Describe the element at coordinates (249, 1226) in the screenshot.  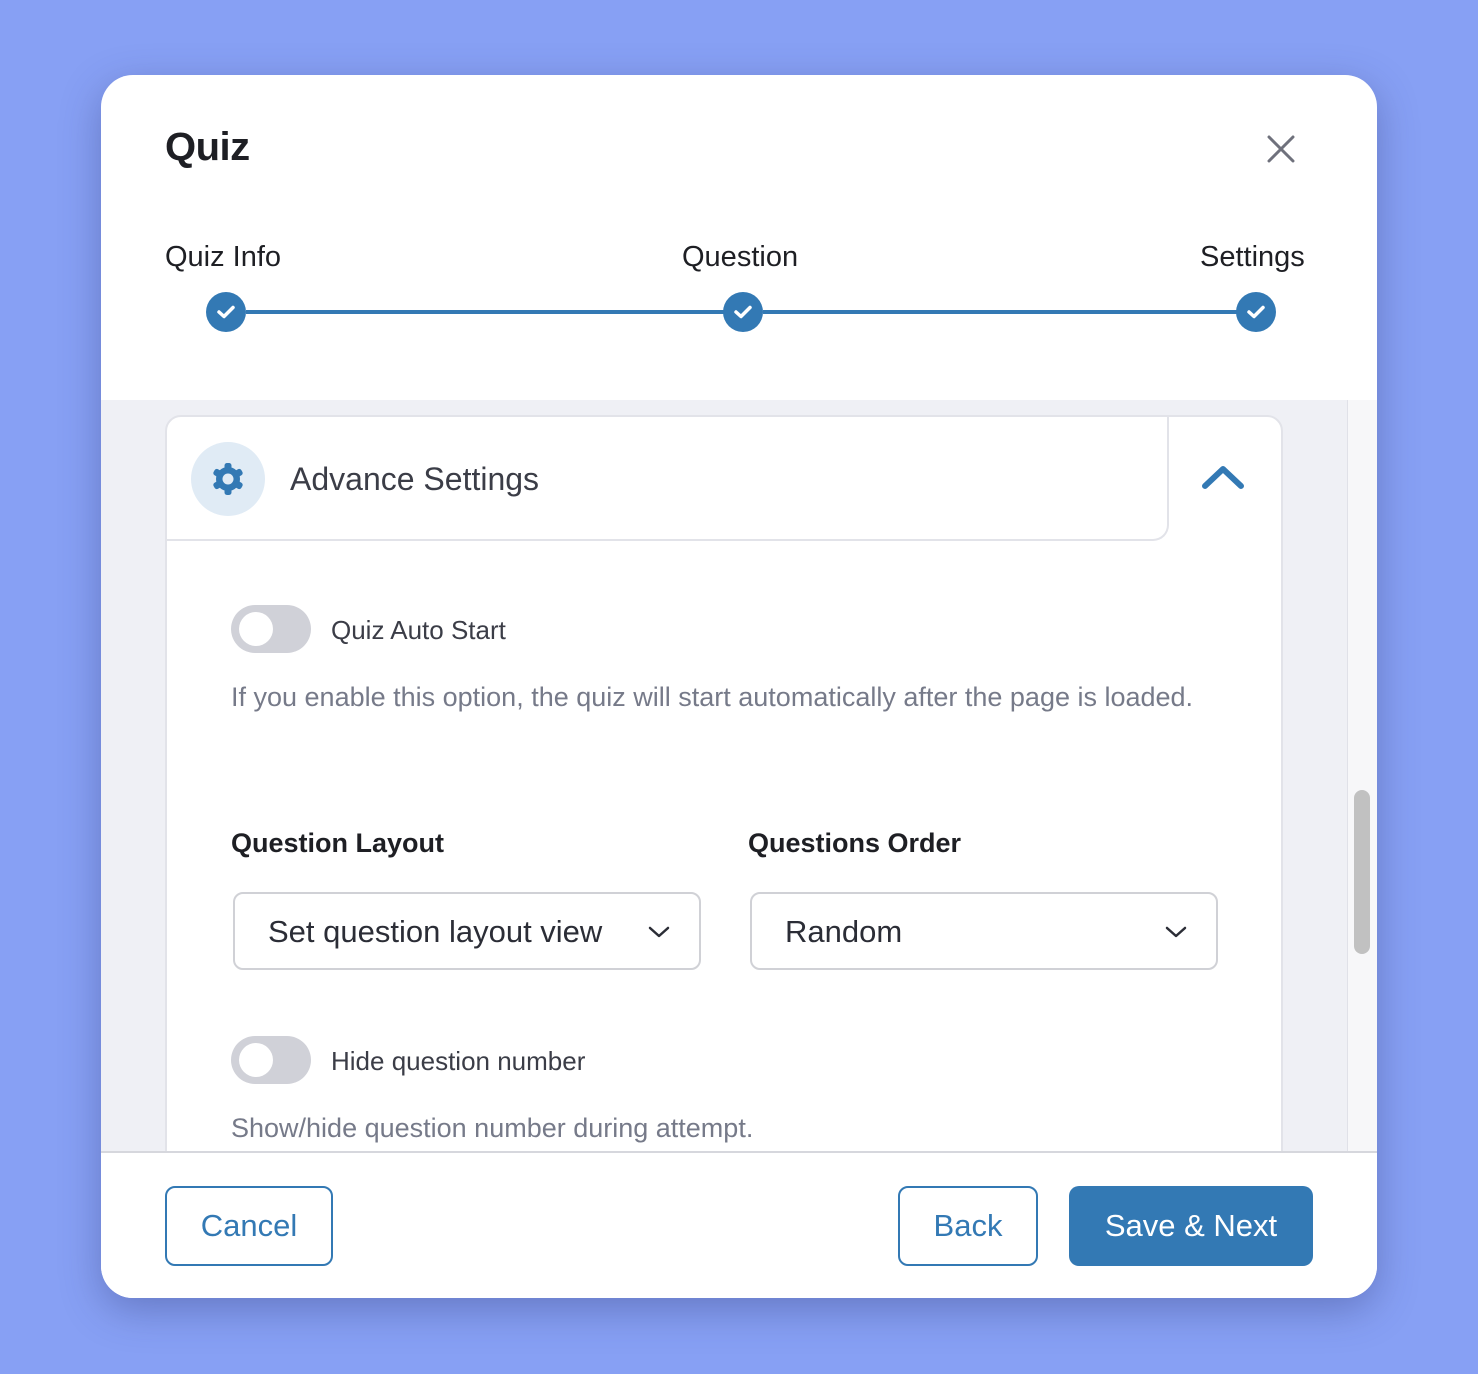
I see `cancel-button: Cancel` at that location.